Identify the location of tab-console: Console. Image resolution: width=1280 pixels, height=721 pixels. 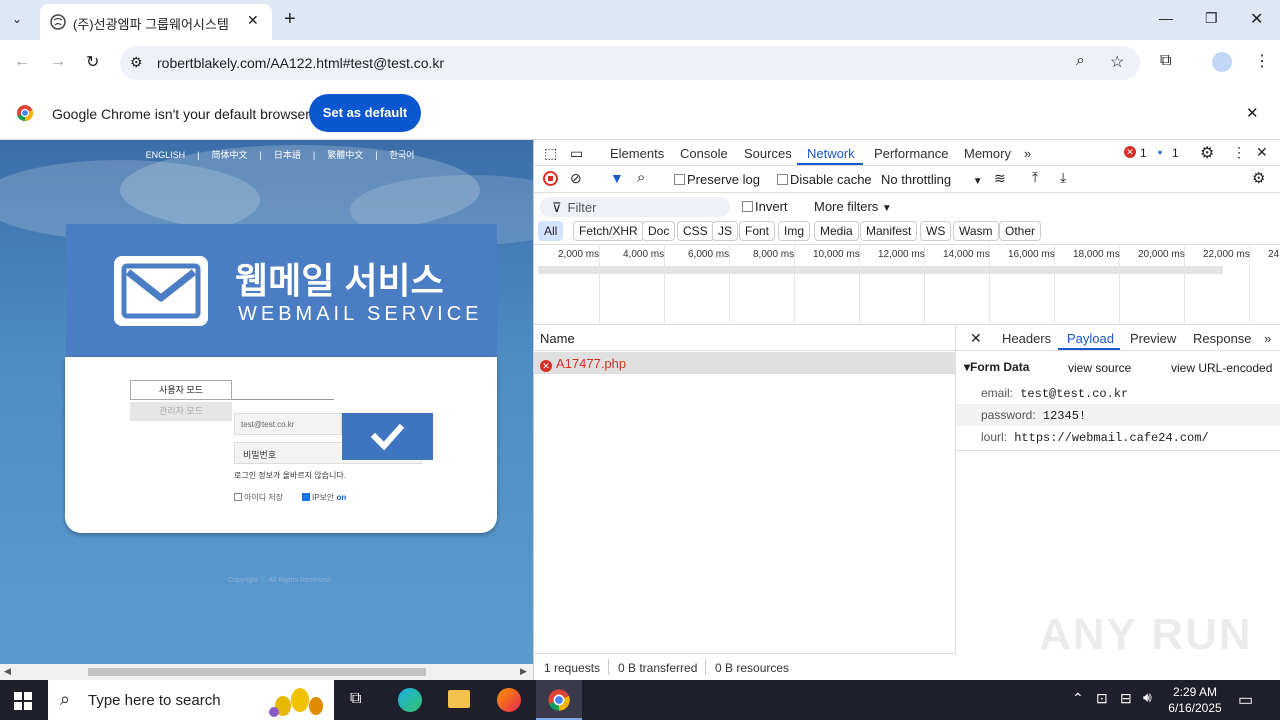
(704, 153).